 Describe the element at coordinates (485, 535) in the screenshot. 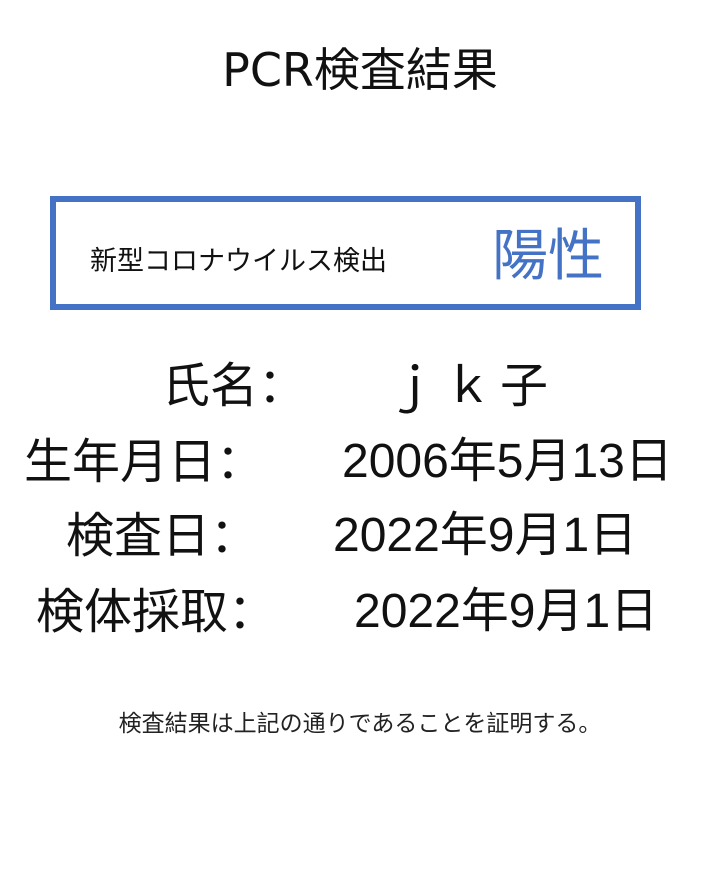

I see `test-date-value: 2022年9月1日` at that location.